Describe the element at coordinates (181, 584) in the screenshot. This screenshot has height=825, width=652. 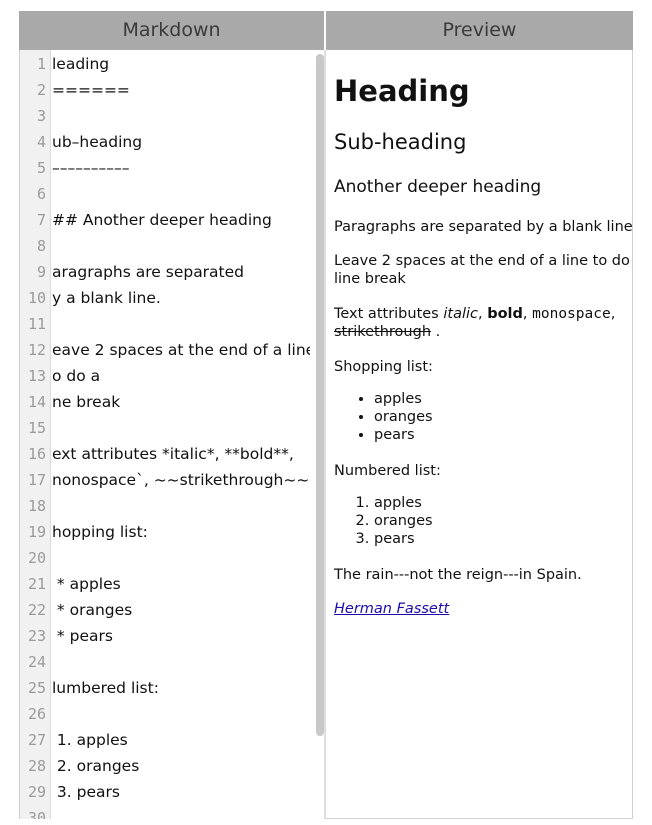
I see `line-text: * apples` at that location.